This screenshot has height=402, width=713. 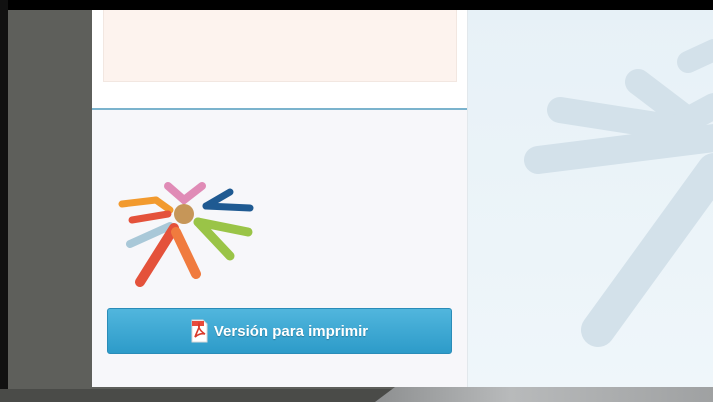 What do you see at coordinates (4, 201) in the screenshot?
I see `window-left-frame` at bounding box center [4, 201].